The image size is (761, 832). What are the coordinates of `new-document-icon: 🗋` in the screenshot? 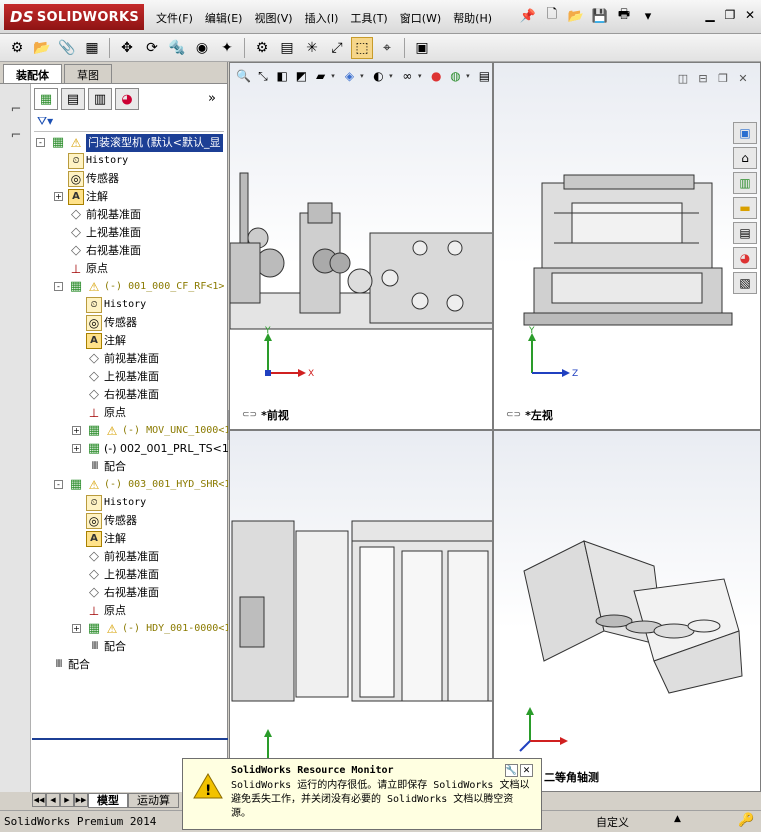 It's located at (552, 16).